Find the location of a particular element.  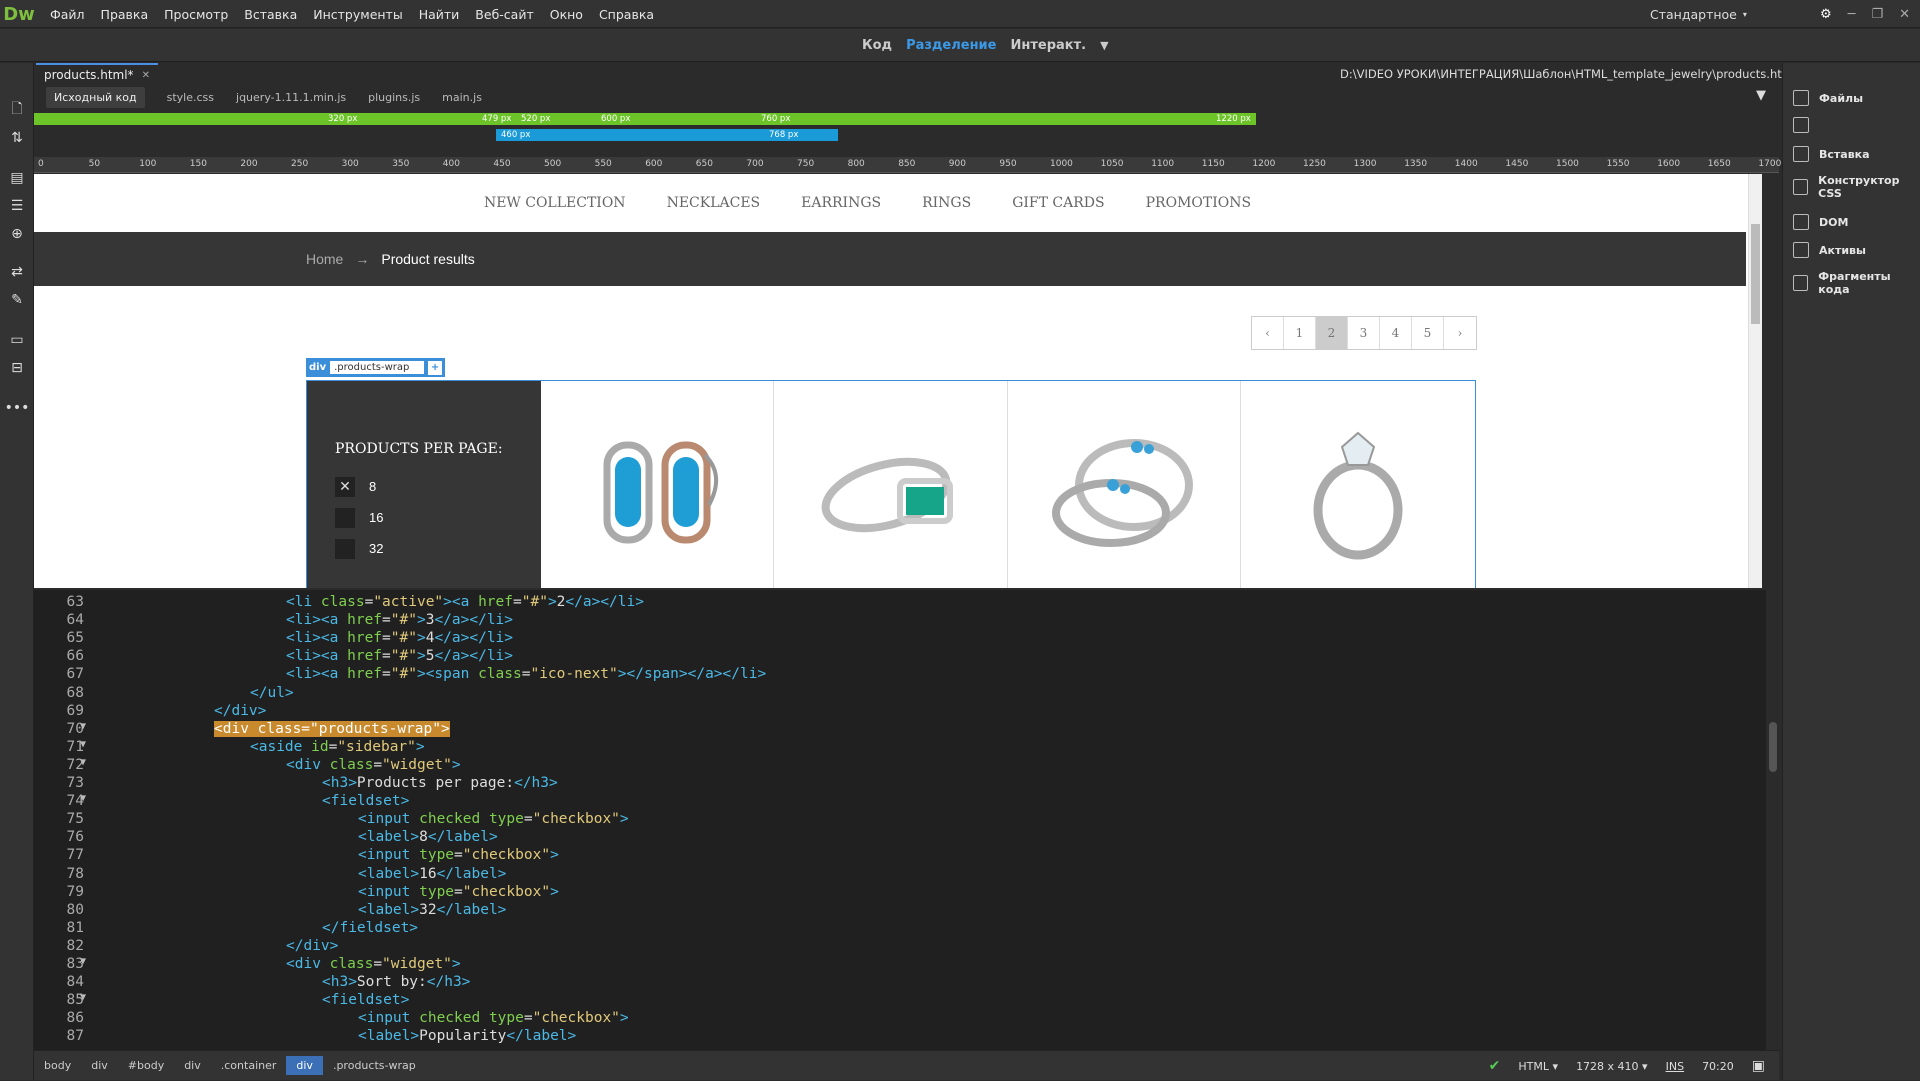

related-source-code: Исходный код is located at coordinates (95, 97).